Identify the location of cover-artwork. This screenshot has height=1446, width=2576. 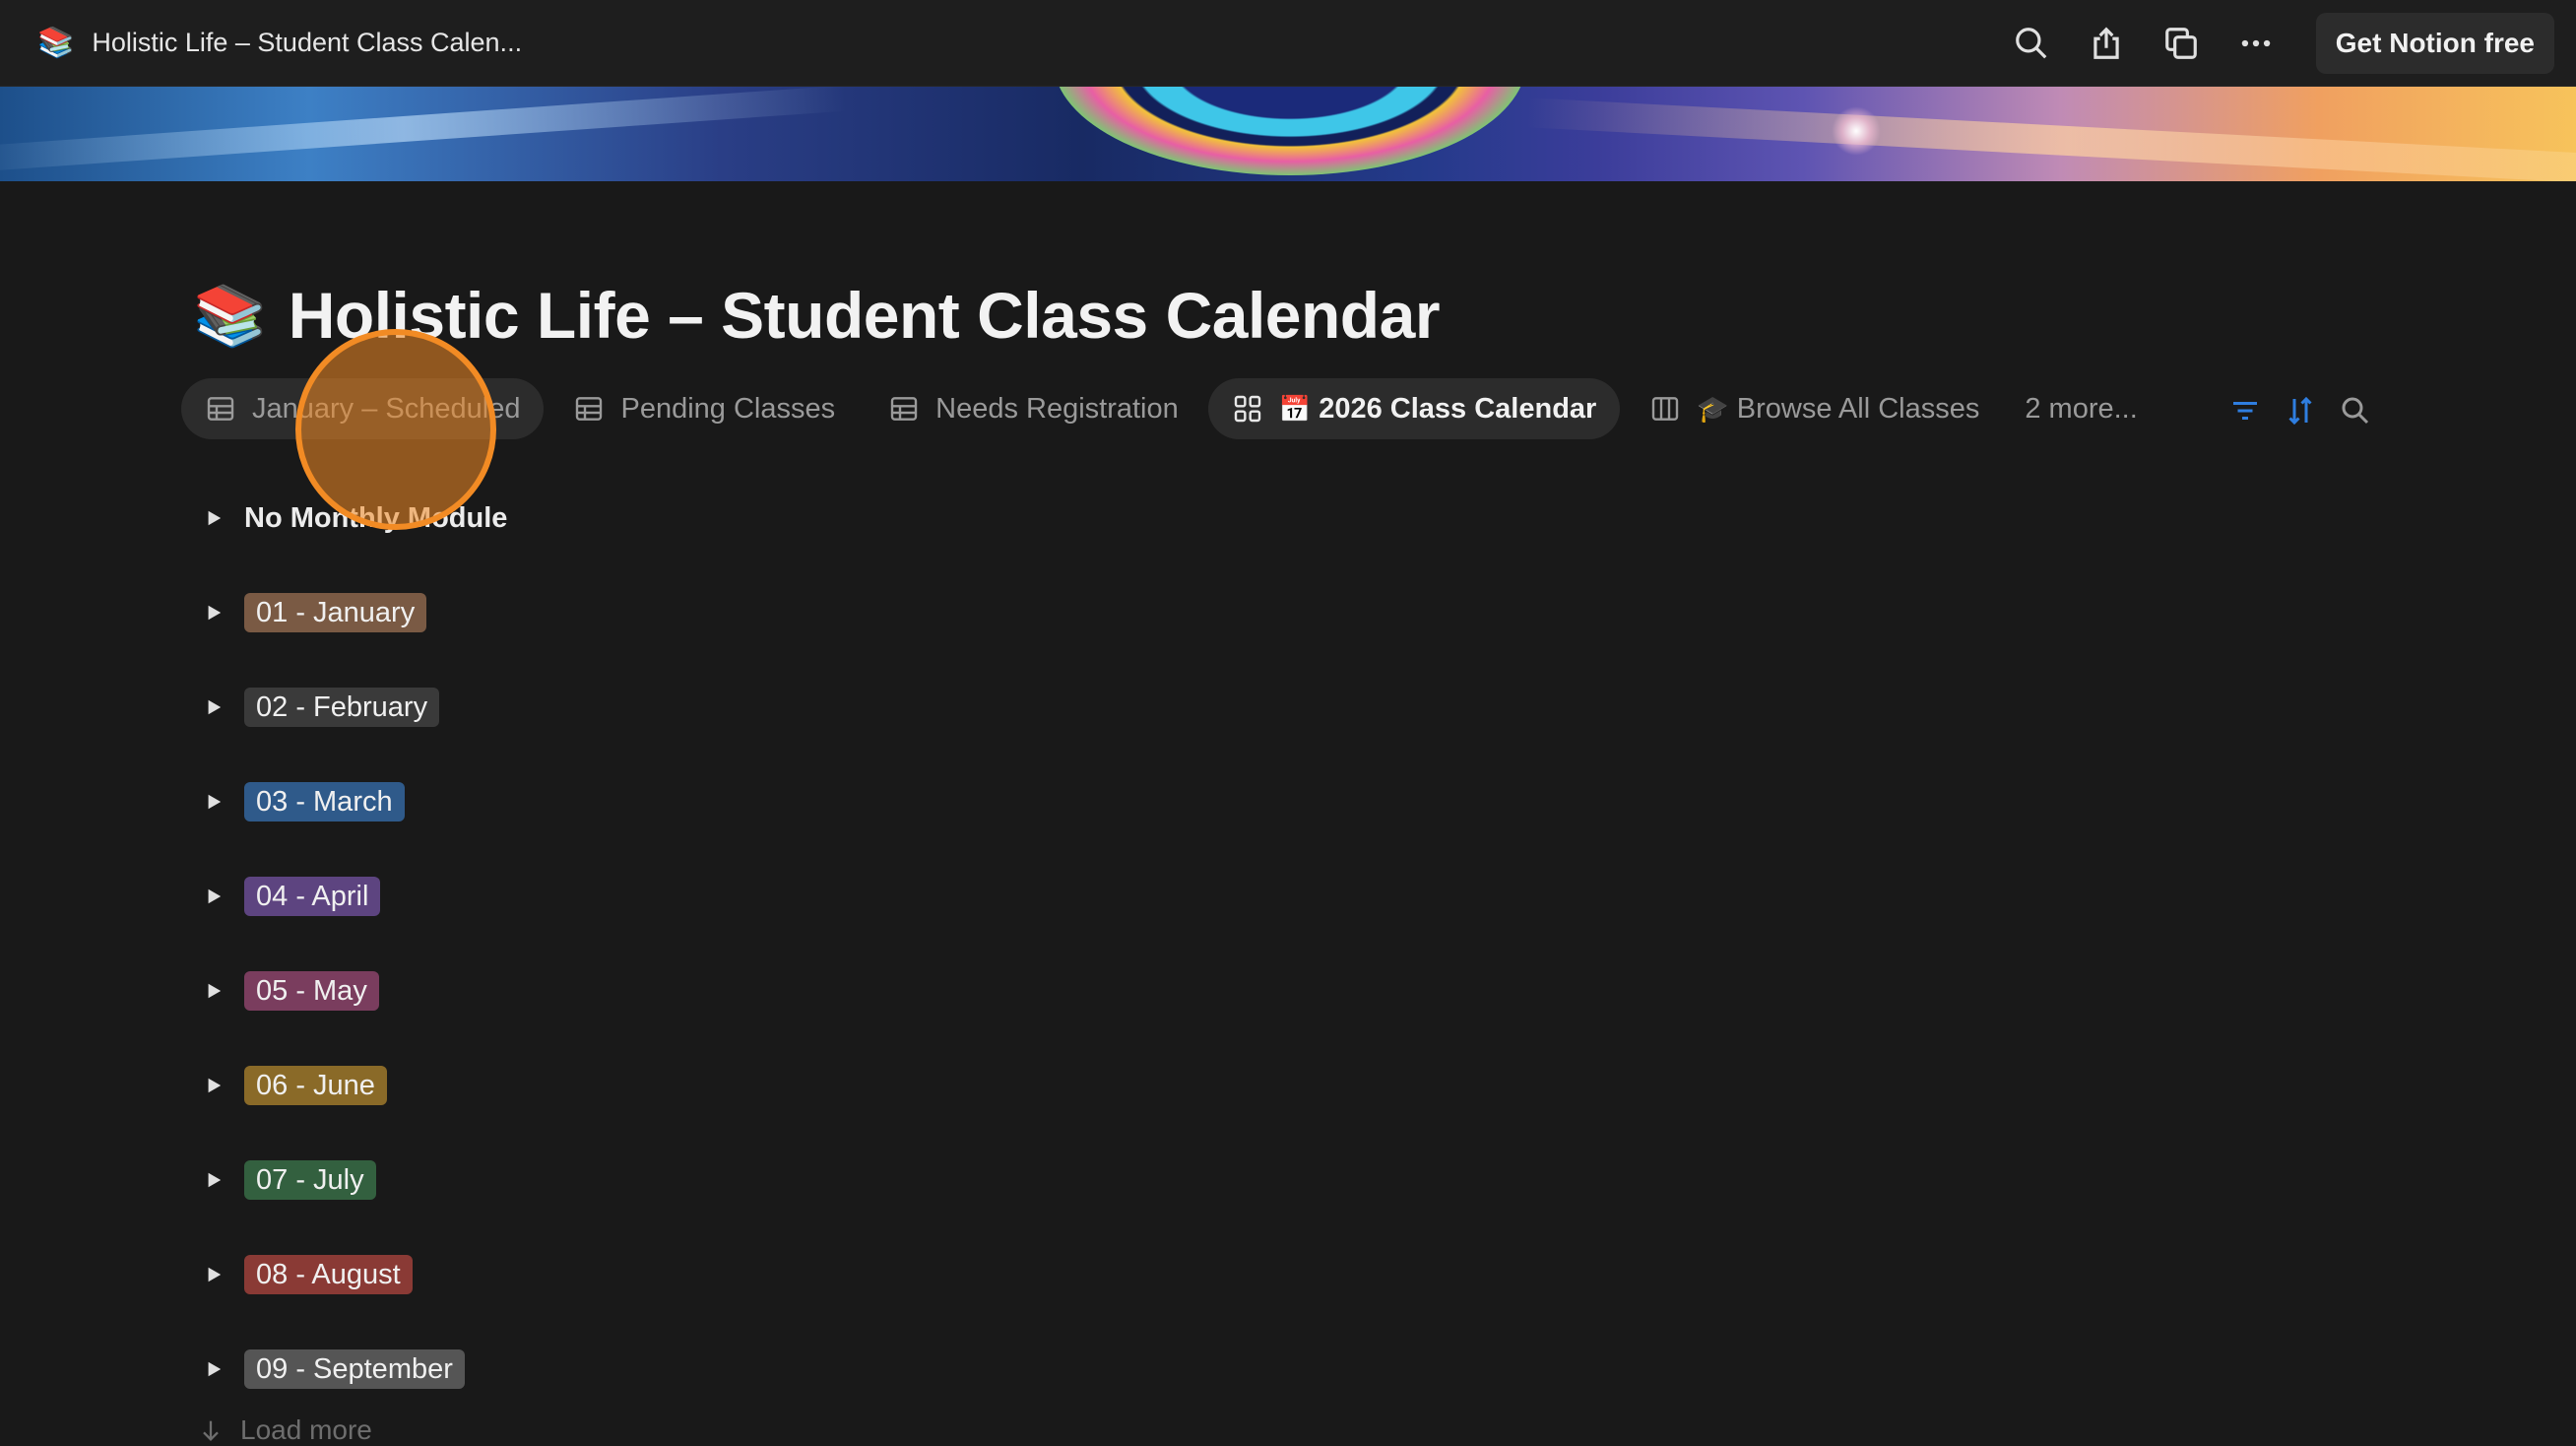
(1290, 131).